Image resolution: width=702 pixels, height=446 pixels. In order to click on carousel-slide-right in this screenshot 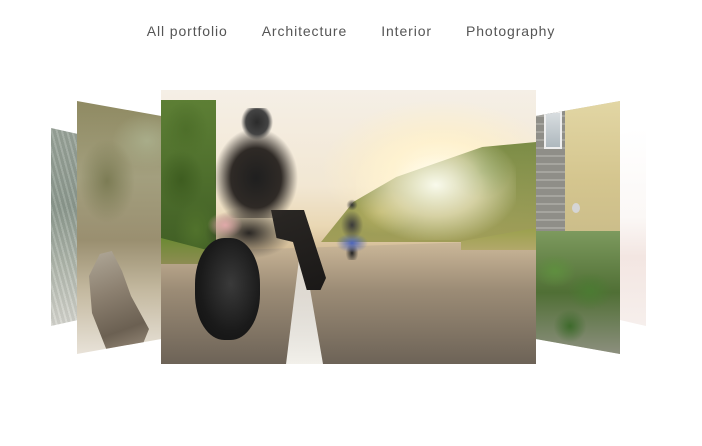, I will do `click(577, 227)`.